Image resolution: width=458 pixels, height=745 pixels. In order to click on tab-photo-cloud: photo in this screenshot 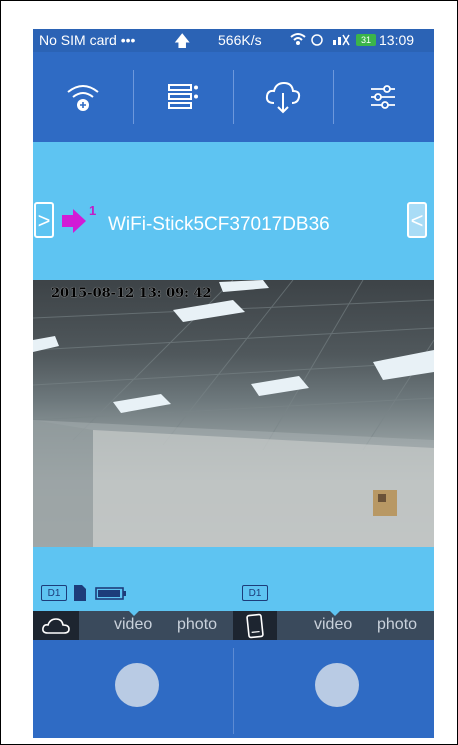, I will do `click(197, 625)`.